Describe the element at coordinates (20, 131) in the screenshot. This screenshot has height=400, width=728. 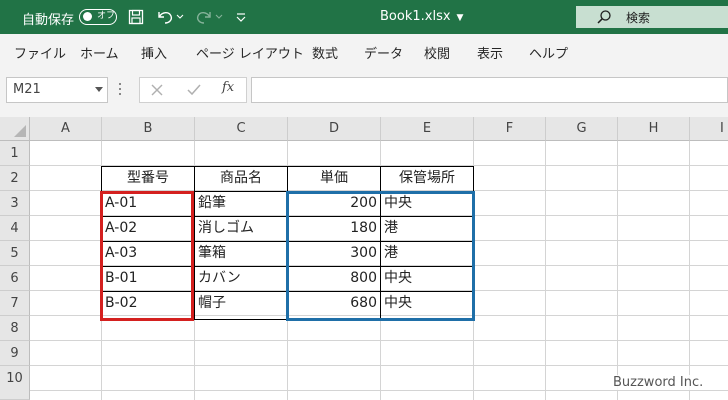
I see `select-all-icon` at that location.